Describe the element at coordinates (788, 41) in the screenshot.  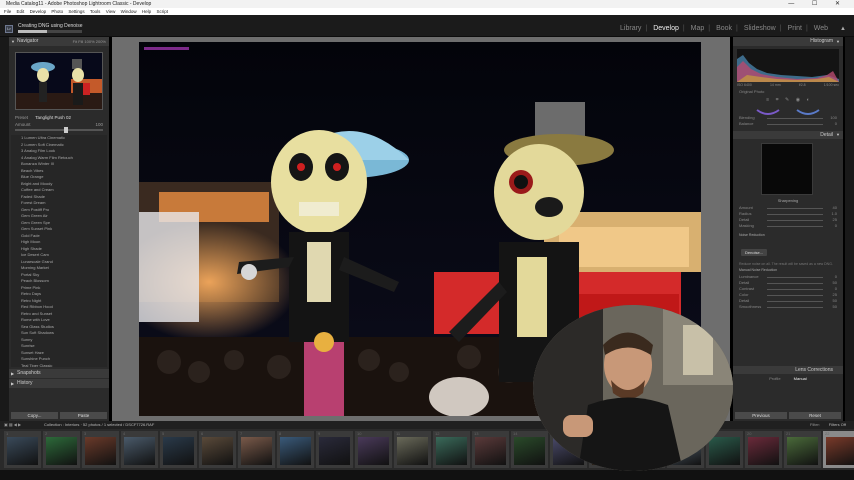
I see `histogram-header: Histogram ▼` at that location.